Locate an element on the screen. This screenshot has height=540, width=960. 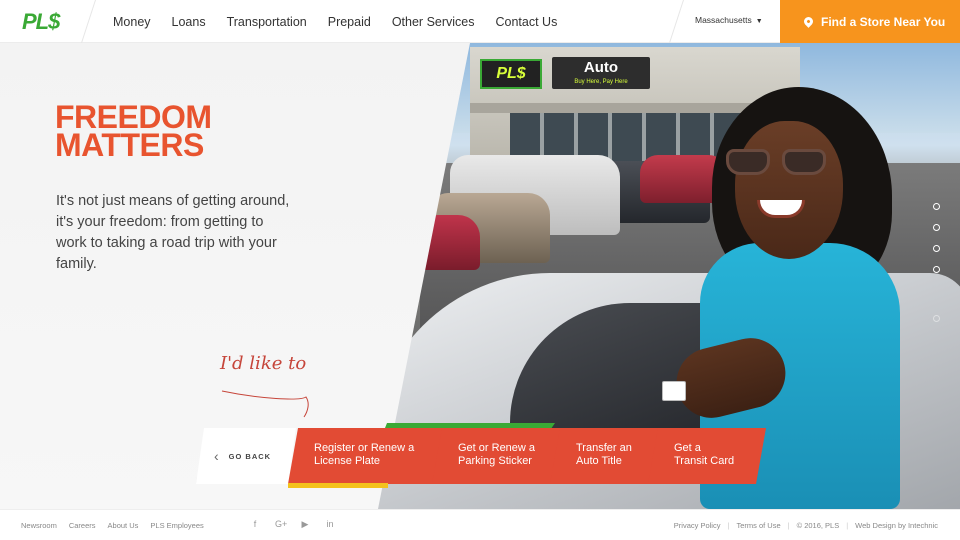
youtube-icon: ▶ is located at coordinates (305, 524).